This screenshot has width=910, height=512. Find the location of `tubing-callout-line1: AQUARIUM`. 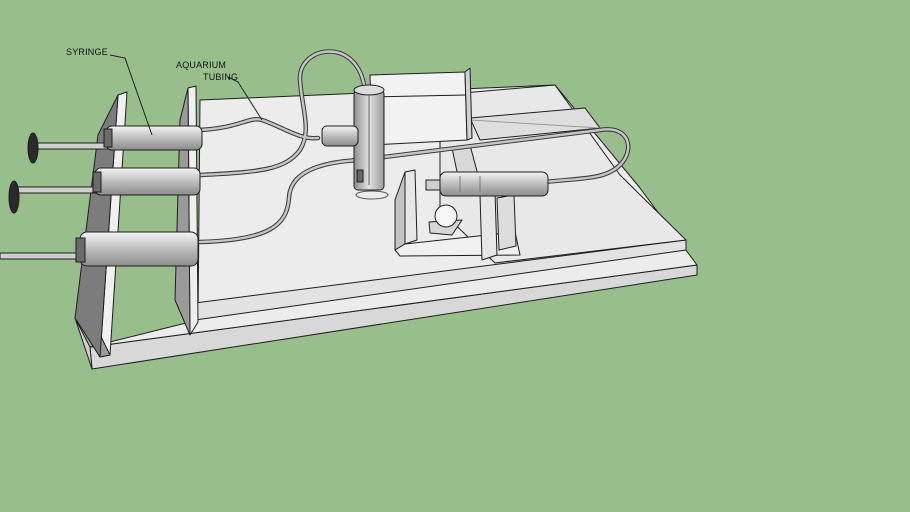

tubing-callout-line1: AQUARIUM is located at coordinates (201, 65).